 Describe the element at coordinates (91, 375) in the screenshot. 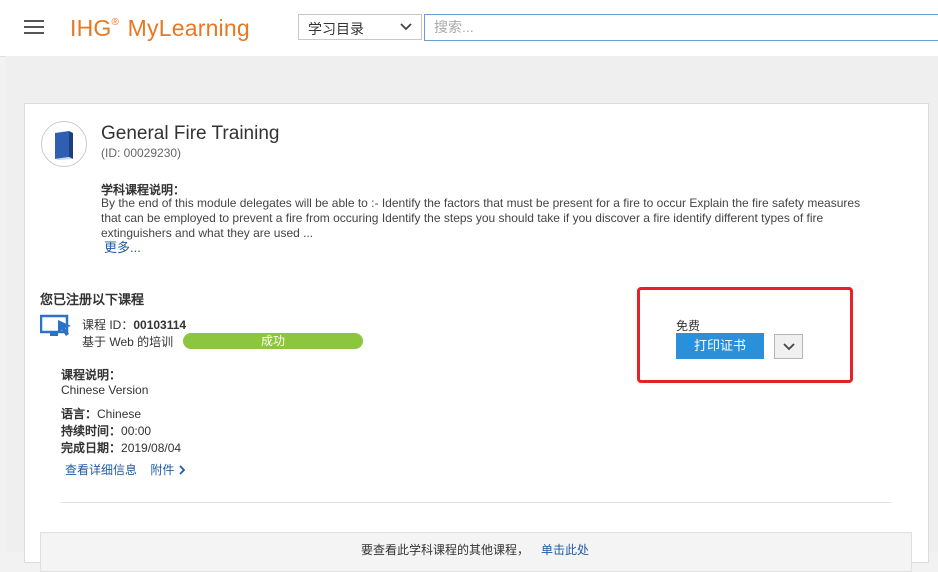

I see `course-desc-label: 课程说明：` at that location.